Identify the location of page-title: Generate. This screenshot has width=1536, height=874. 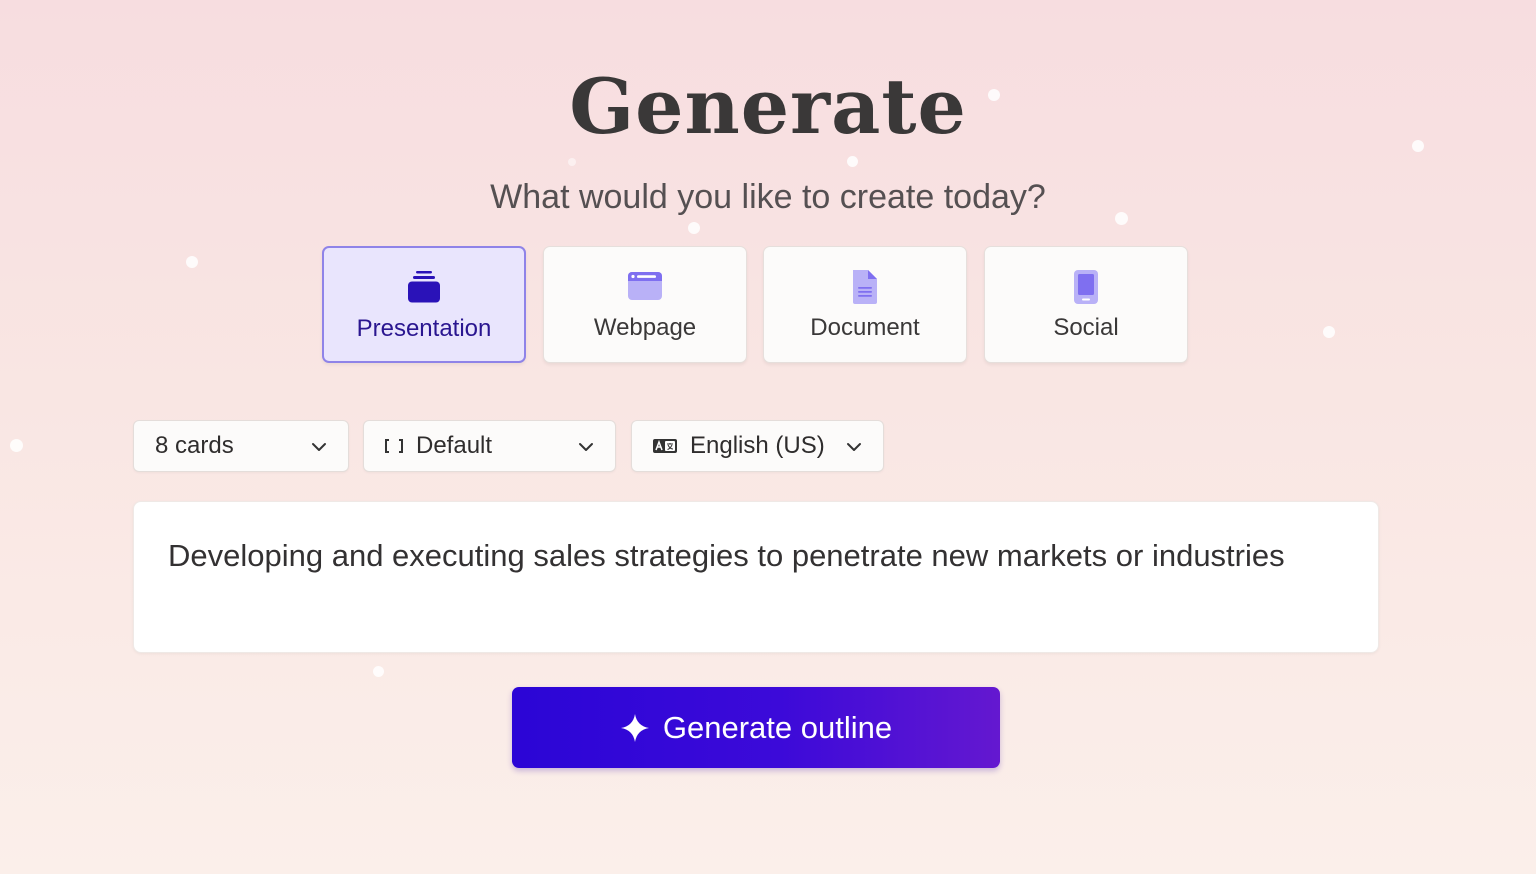
(768, 106).